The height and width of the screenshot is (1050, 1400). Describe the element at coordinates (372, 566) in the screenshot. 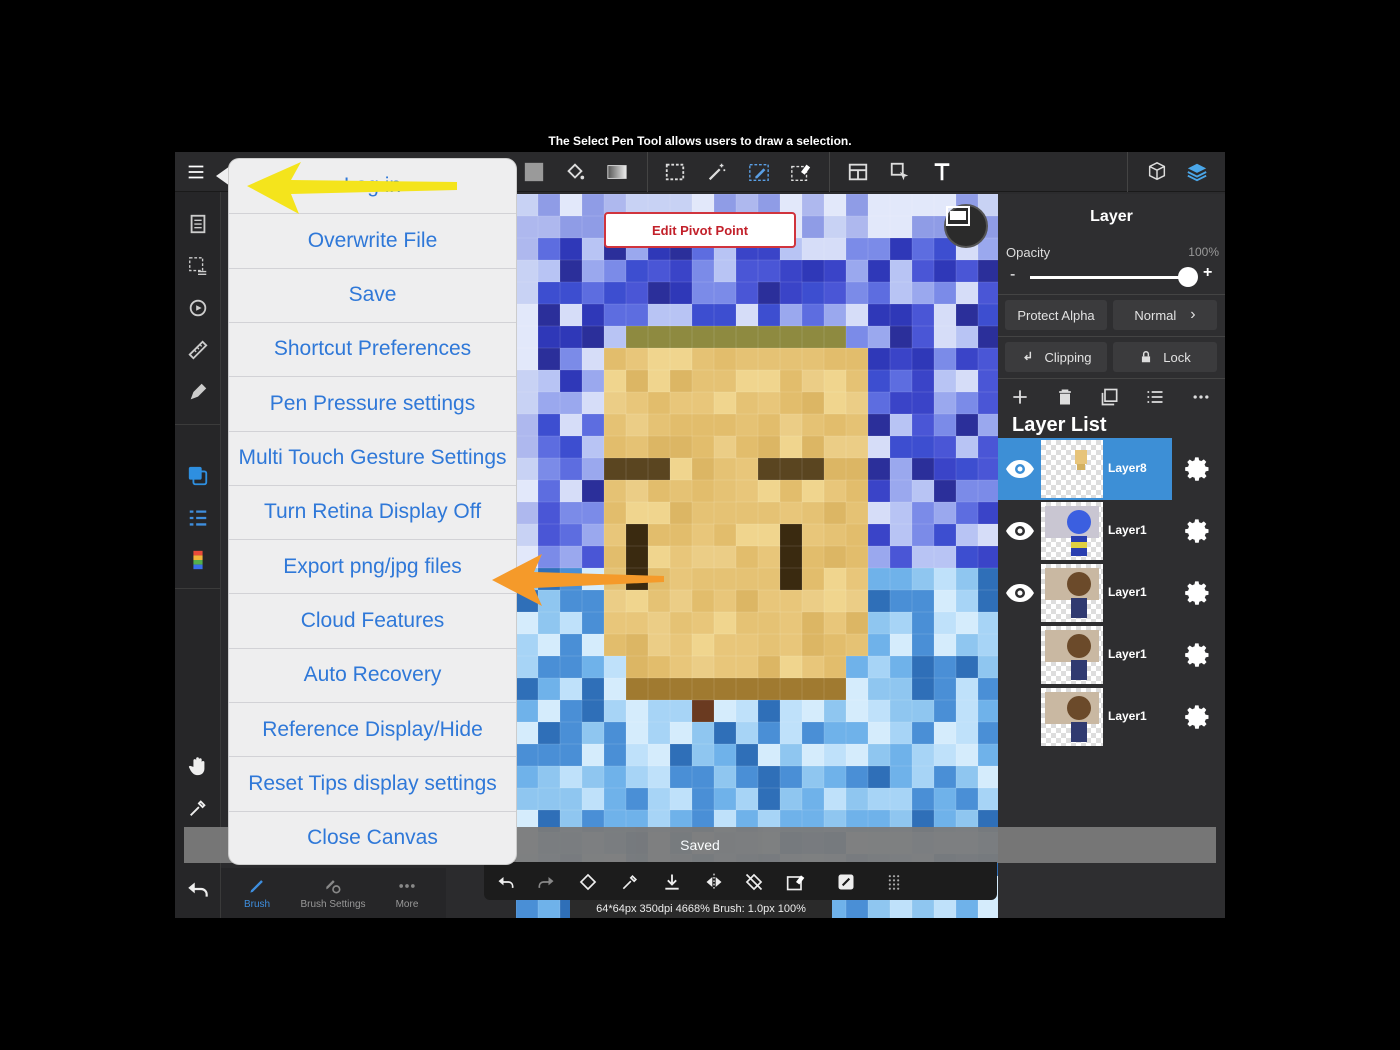

I see `menu-export-png-jpg-files: Export png/jpg files` at that location.